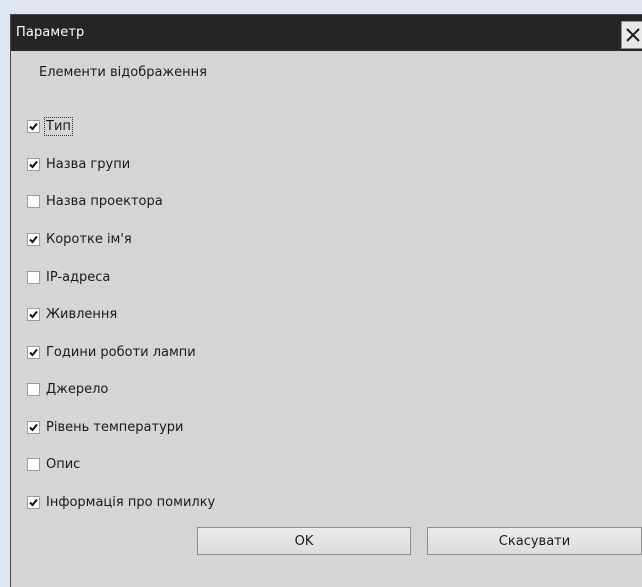 The height and width of the screenshot is (587, 642). I want to click on option-label: Години роботи лампи, so click(121, 352).